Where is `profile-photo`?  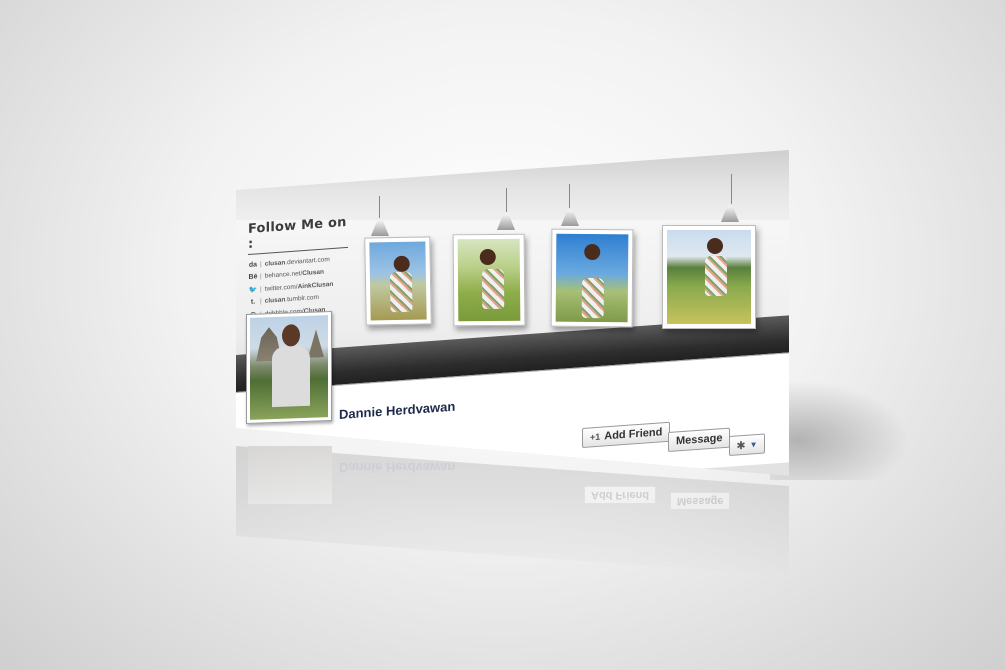 profile-photo is located at coordinates (289, 367).